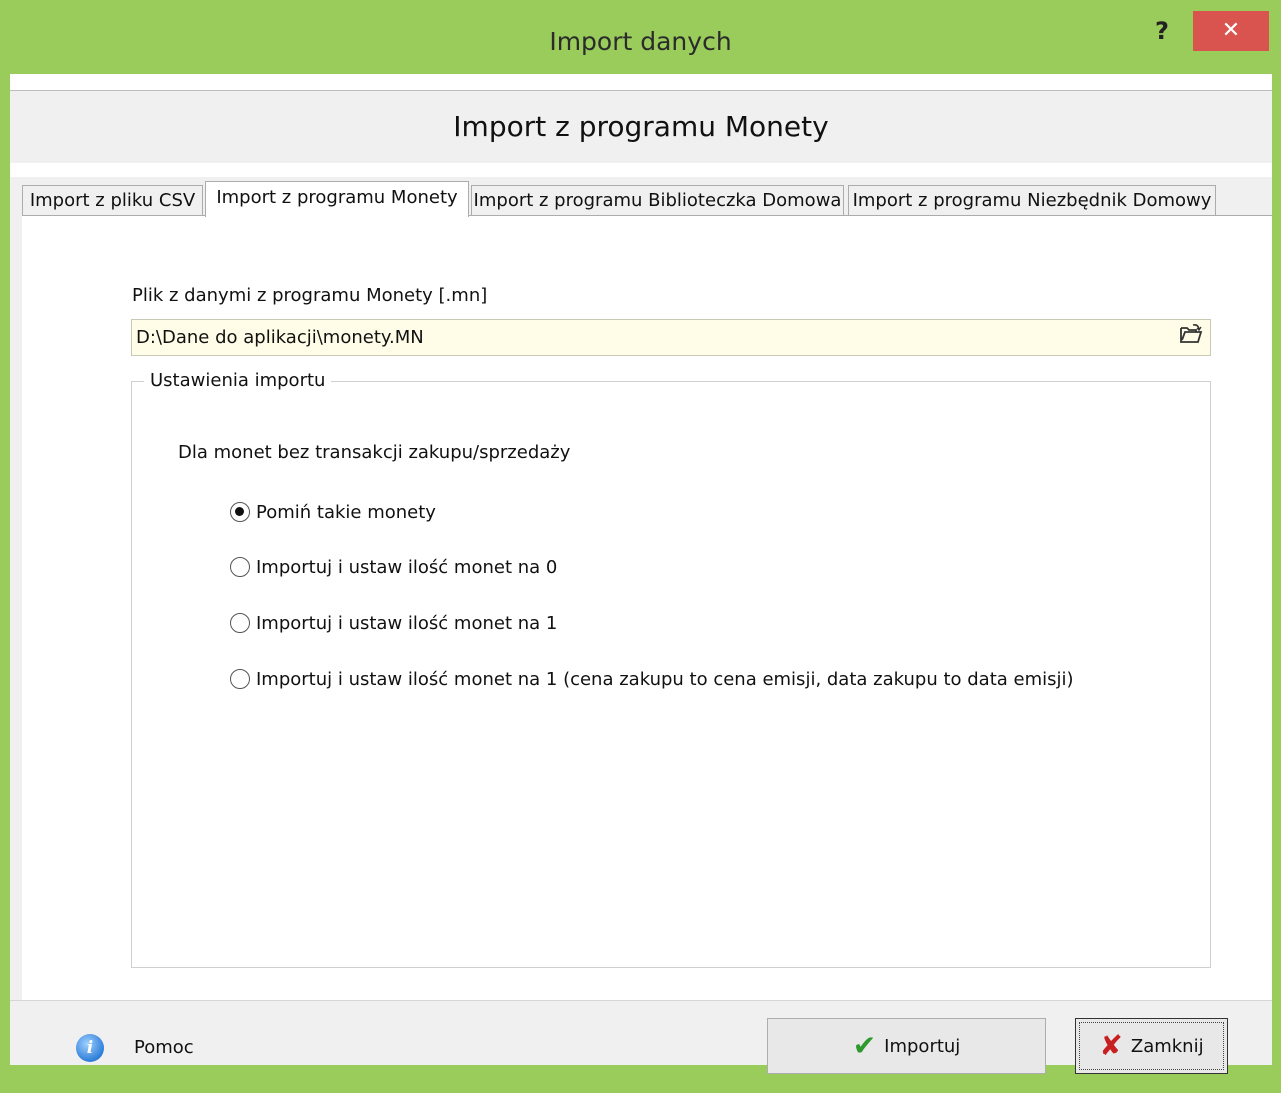 The width and height of the screenshot is (1281, 1093). Describe the element at coordinates (641, 170) in the screenshot. I see `header-bottom-strip` at that location.